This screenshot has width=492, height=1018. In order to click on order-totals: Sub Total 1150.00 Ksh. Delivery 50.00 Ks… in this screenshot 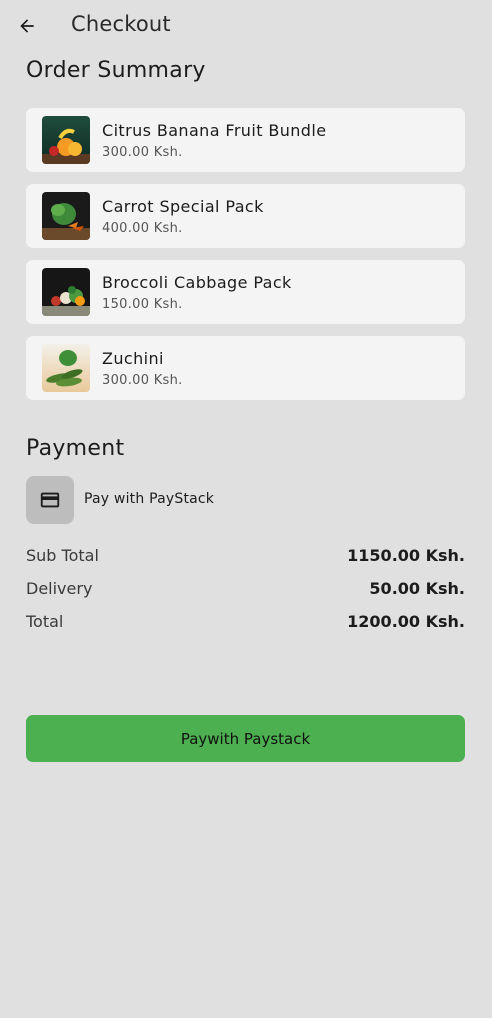, I will do `click(245, 593)`.